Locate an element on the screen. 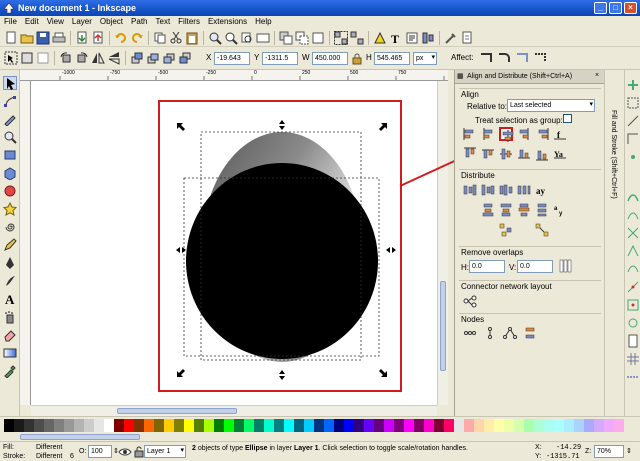  center-horizontal-axis-icon is located at coordinates (506, 154).